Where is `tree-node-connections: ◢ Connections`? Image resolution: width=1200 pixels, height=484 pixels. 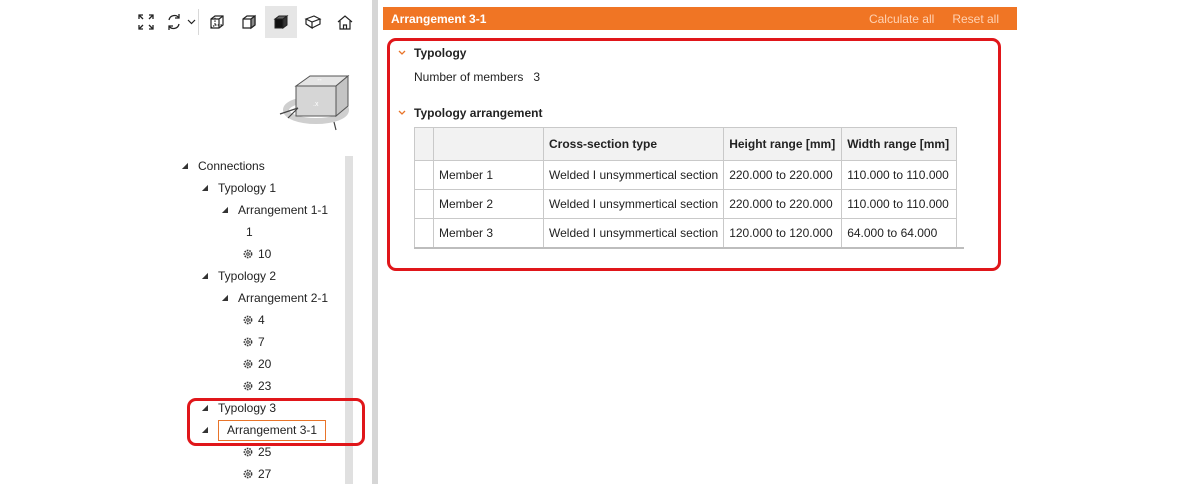
tree-node-connections: ◢ Connections is located at coordinates (221, 166).